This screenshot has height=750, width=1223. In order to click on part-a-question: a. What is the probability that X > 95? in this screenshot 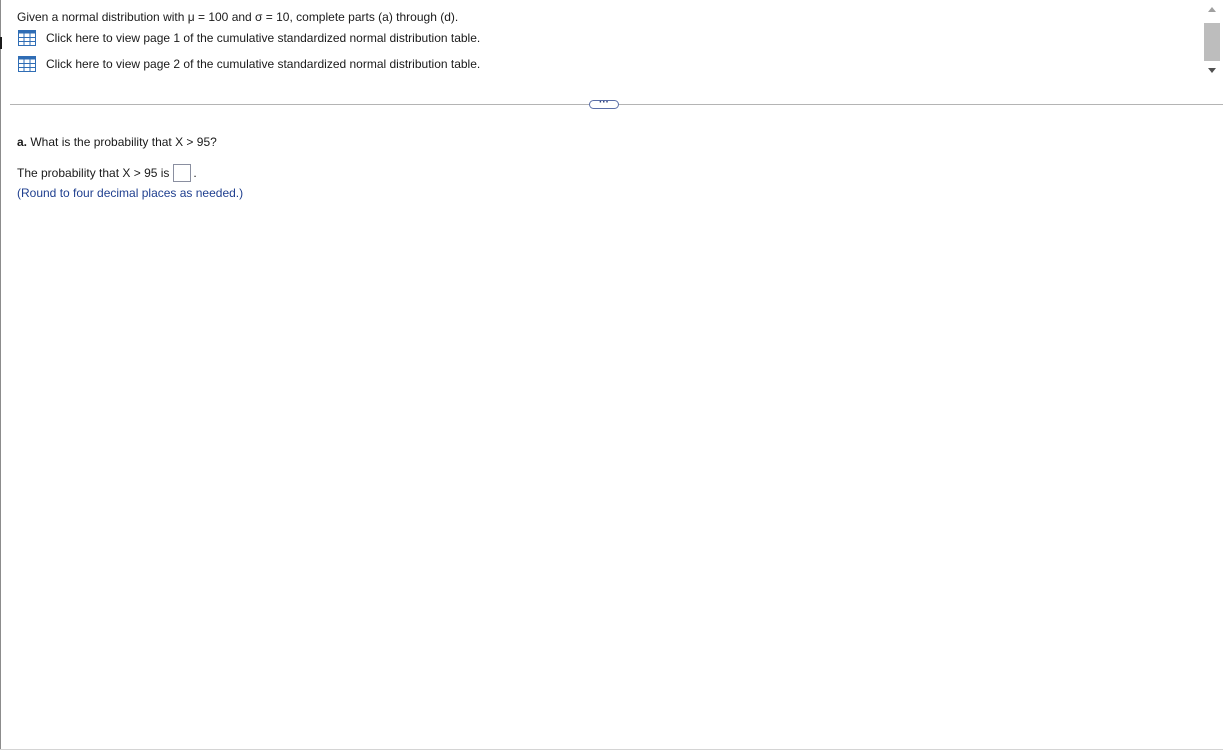, I will do `click(117, 142)`.